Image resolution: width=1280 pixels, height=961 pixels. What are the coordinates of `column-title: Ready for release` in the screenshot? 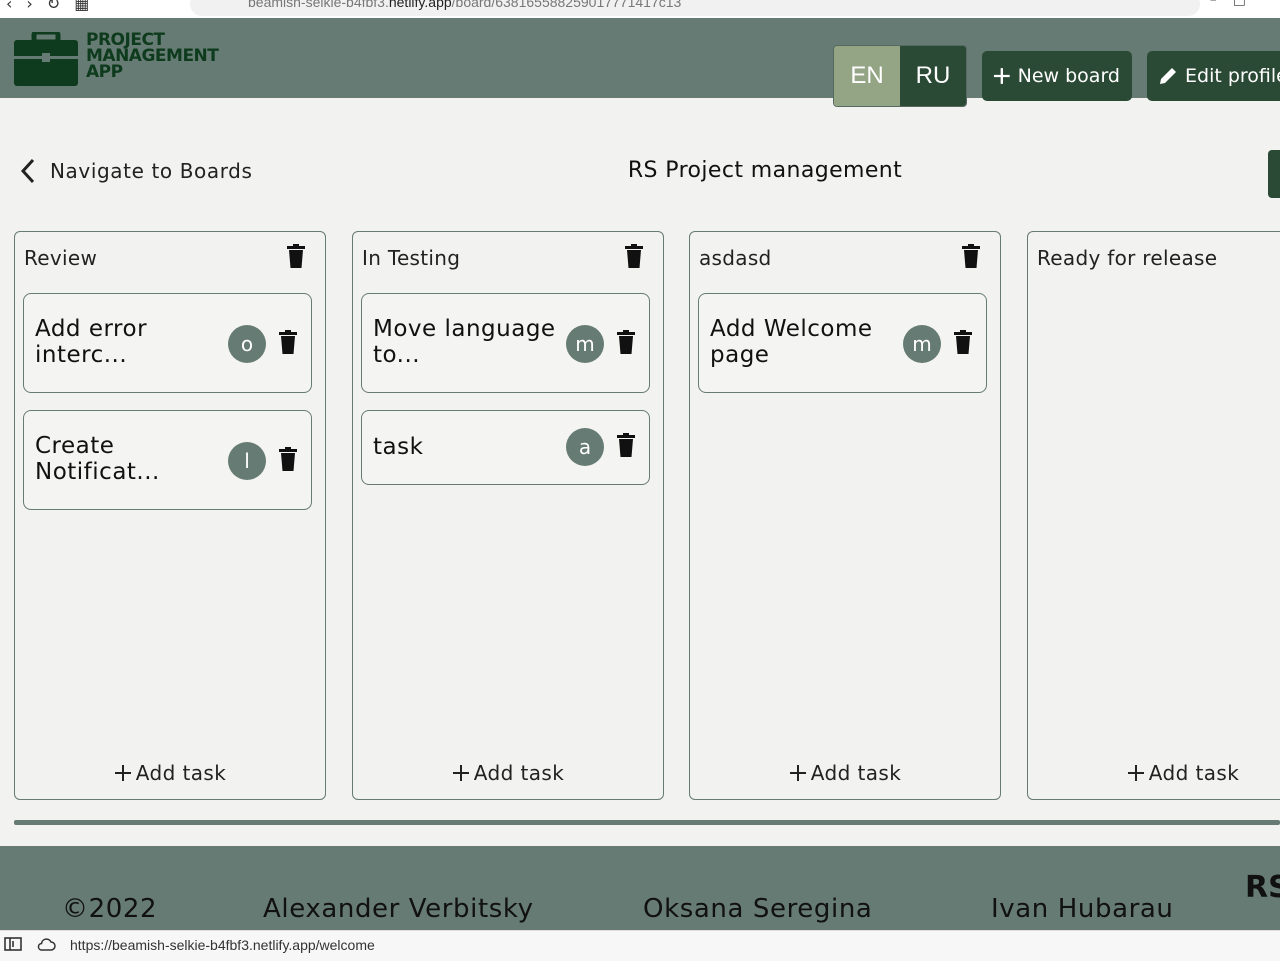 It's located at (1127, 258).